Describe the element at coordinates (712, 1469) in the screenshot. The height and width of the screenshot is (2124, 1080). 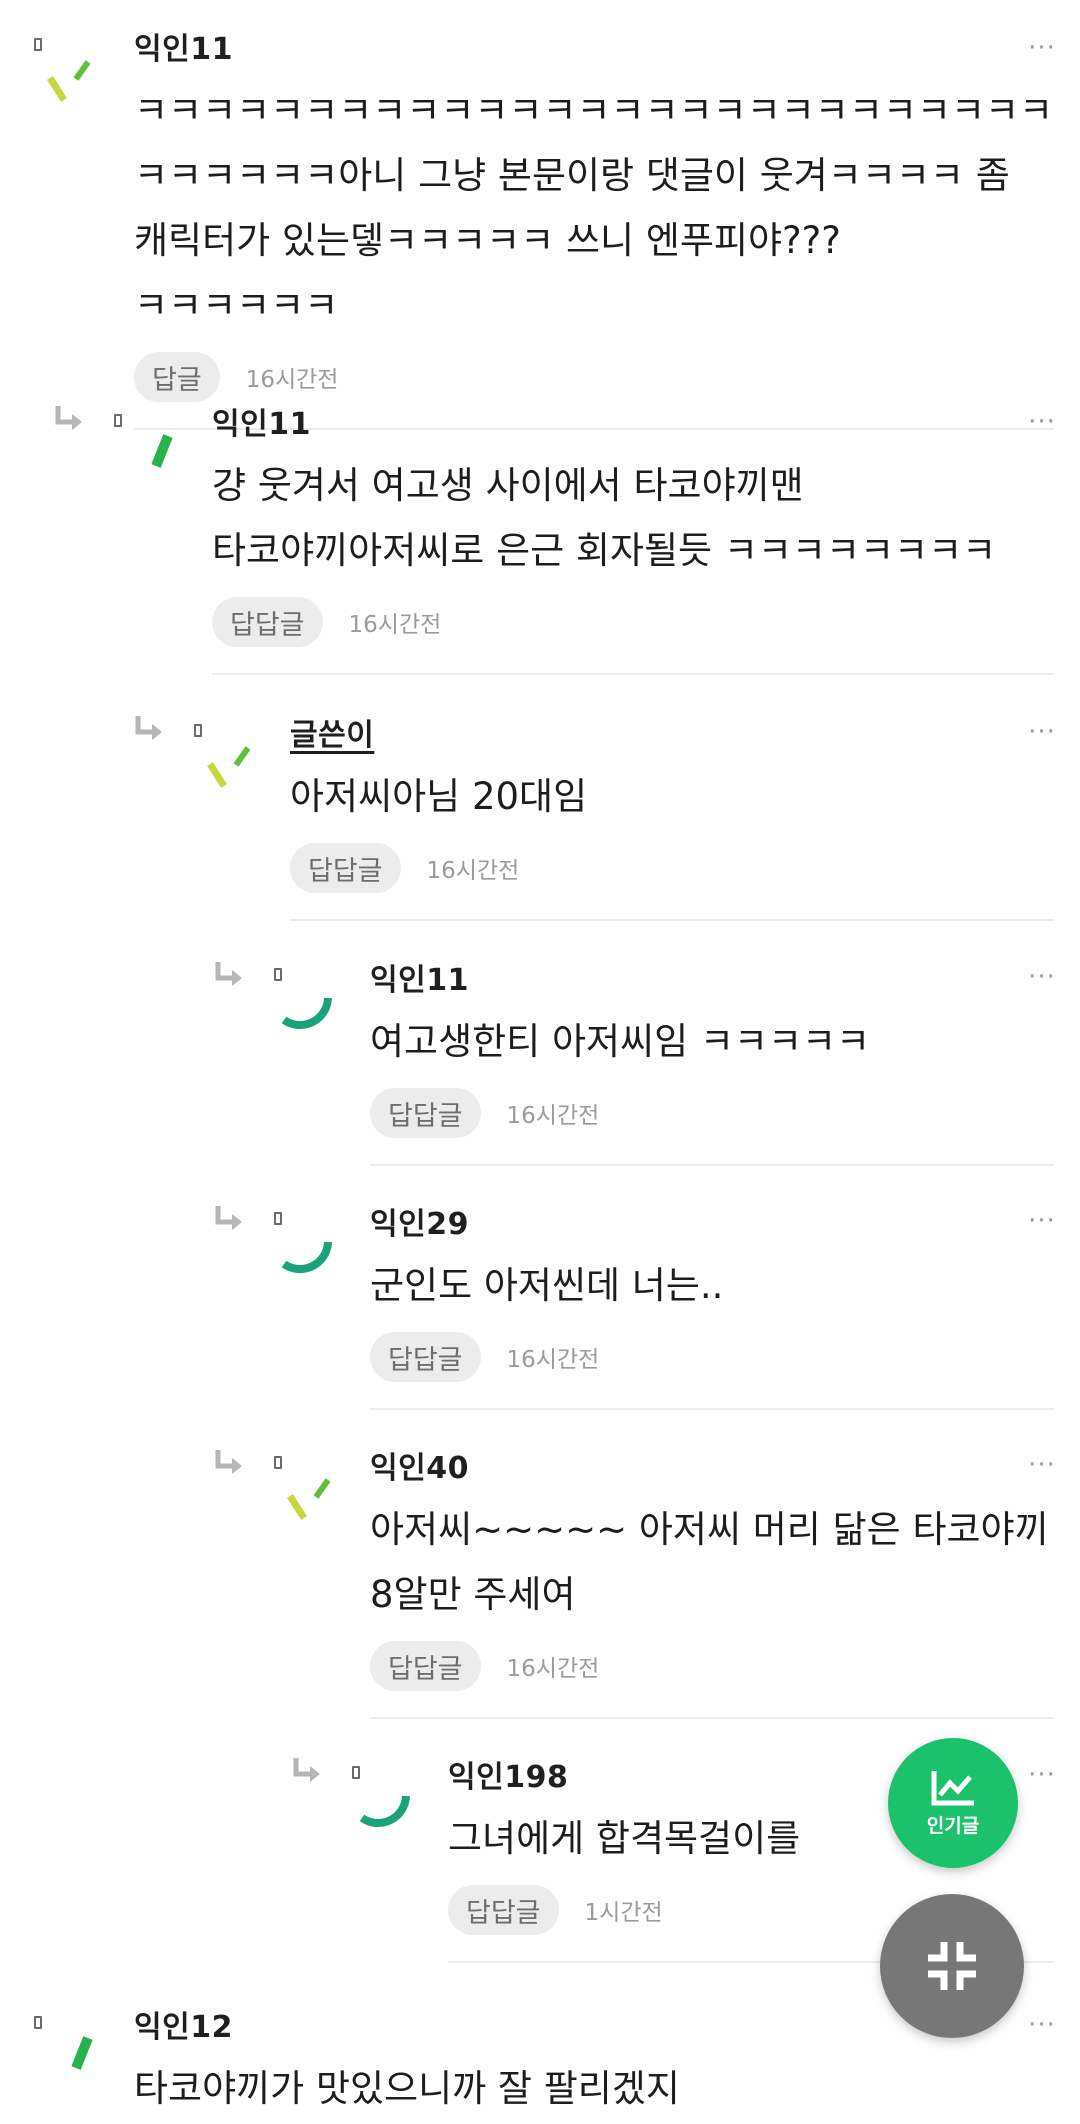
I see `comment-author: 익인40` at that location.